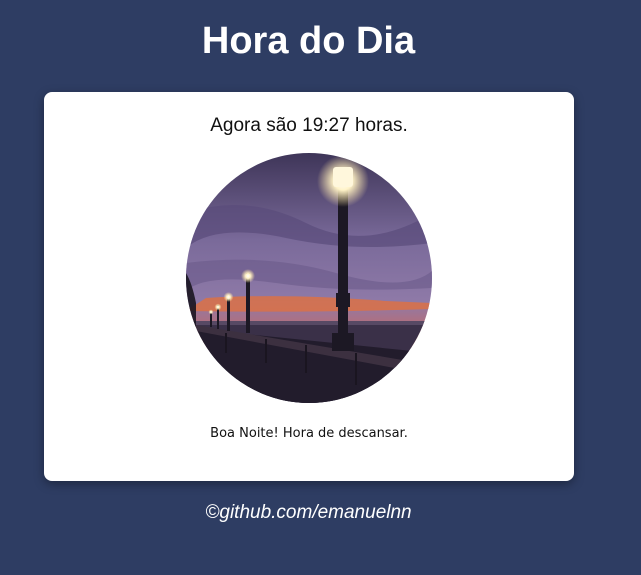  What do you see at coordinates (309, 433) in the screenshot?
I see `greeting-message: Boa Noite! Hora de descansar.` at bounding box center [309, 433].